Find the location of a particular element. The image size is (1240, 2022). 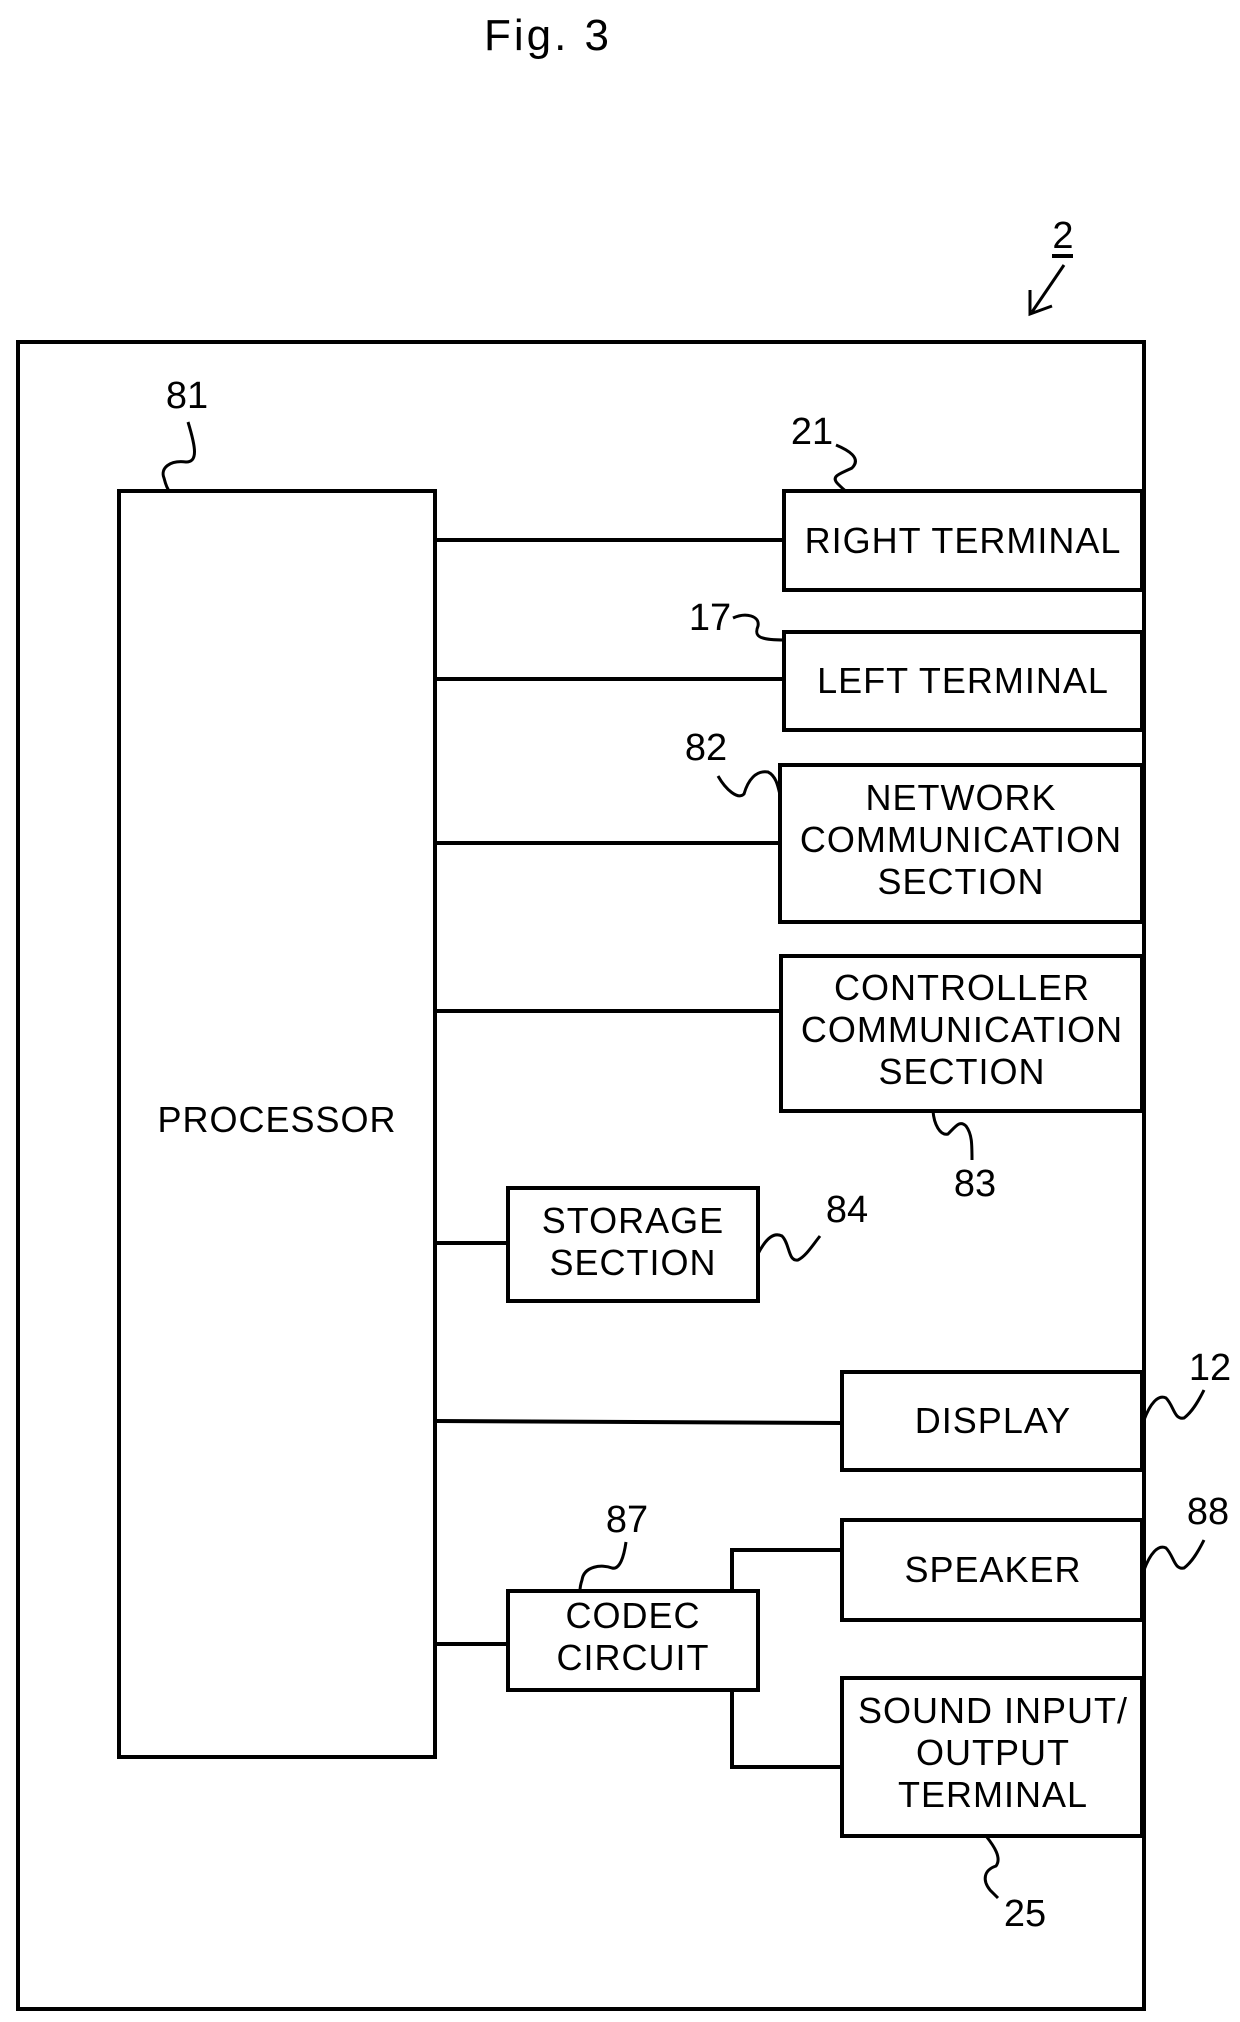

codec-circuit-ref: 87 is located at coordinates (627, 1520).